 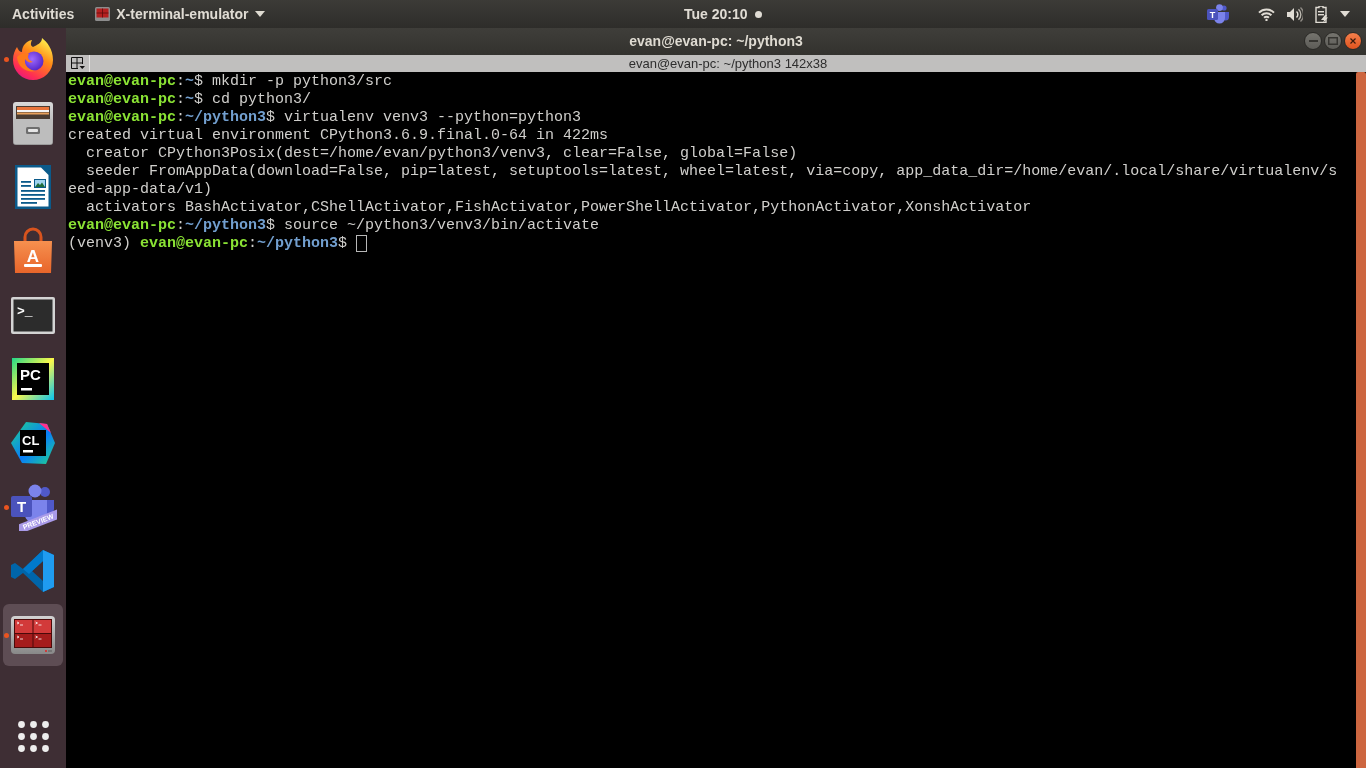 What do you see at coordinates (728, 63) in the screenshot?
I see `terminal-title: evan@evan-pc: ~/python3 142x38` at bounding box center [728, 63].